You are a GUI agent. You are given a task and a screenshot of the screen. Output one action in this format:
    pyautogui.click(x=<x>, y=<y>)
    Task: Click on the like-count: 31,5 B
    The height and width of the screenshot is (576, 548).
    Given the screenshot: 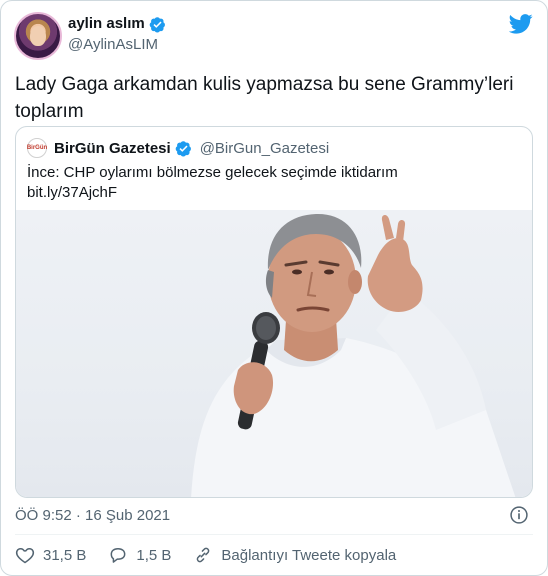 What is the action you would take?
    pyautogui.click(x=65, y=555)
    